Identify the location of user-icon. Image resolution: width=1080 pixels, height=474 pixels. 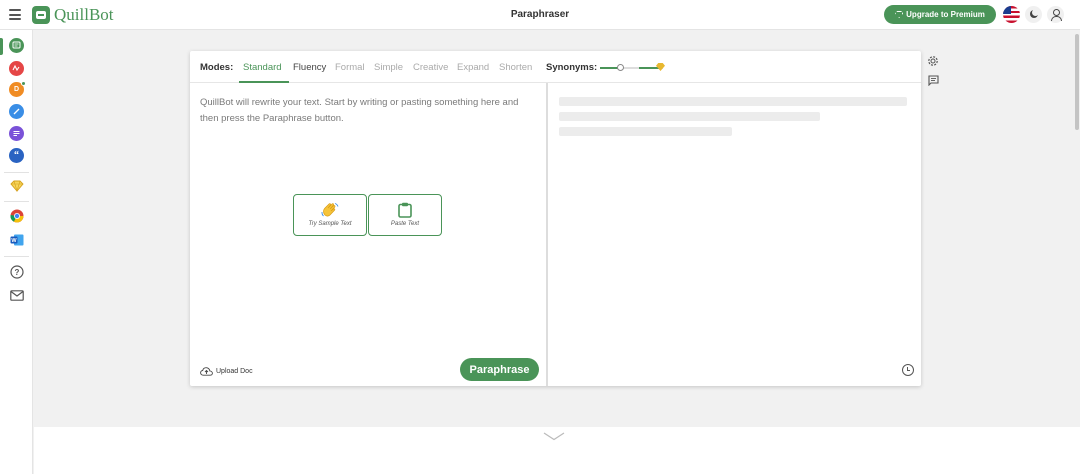
(1055, 14).